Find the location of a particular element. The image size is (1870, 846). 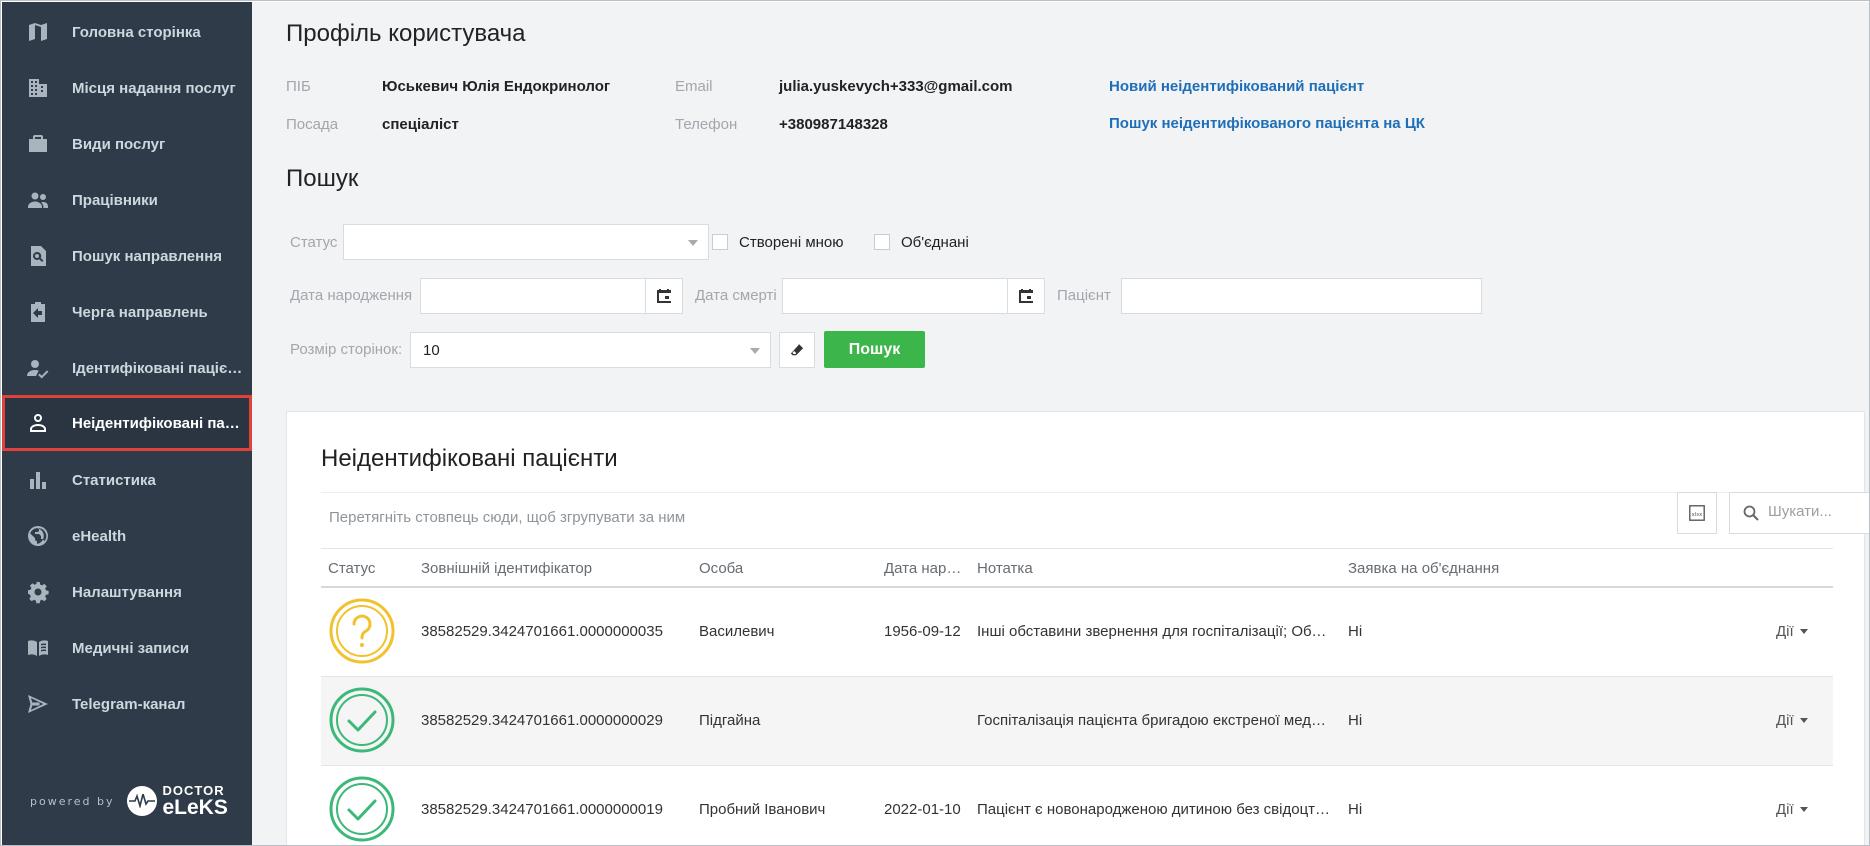

person-cell: Пробний Іванович is located at coordinates (762, 809).